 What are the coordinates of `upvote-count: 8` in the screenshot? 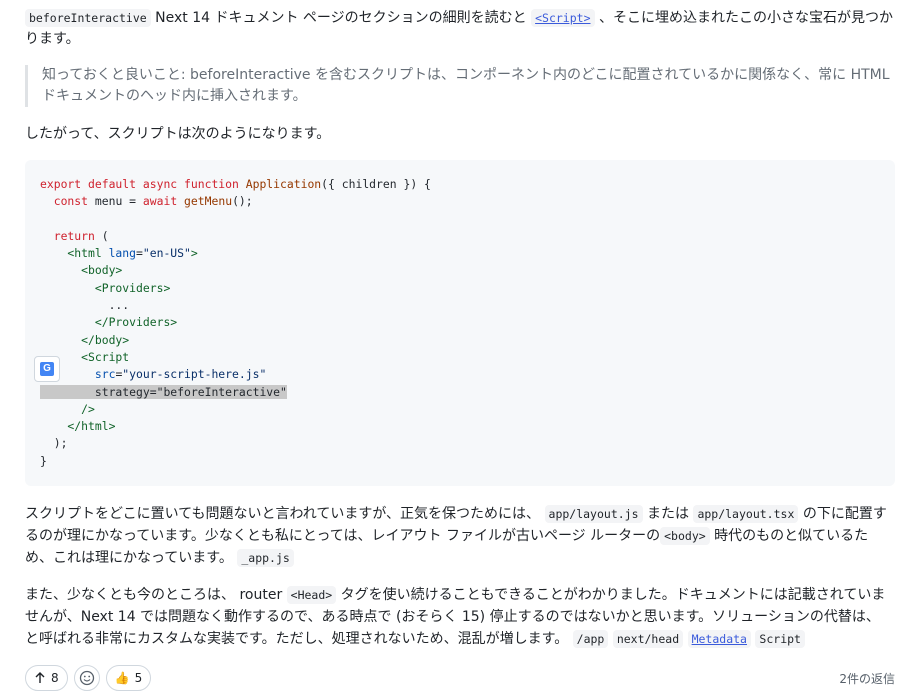 It's located at (55, 678).